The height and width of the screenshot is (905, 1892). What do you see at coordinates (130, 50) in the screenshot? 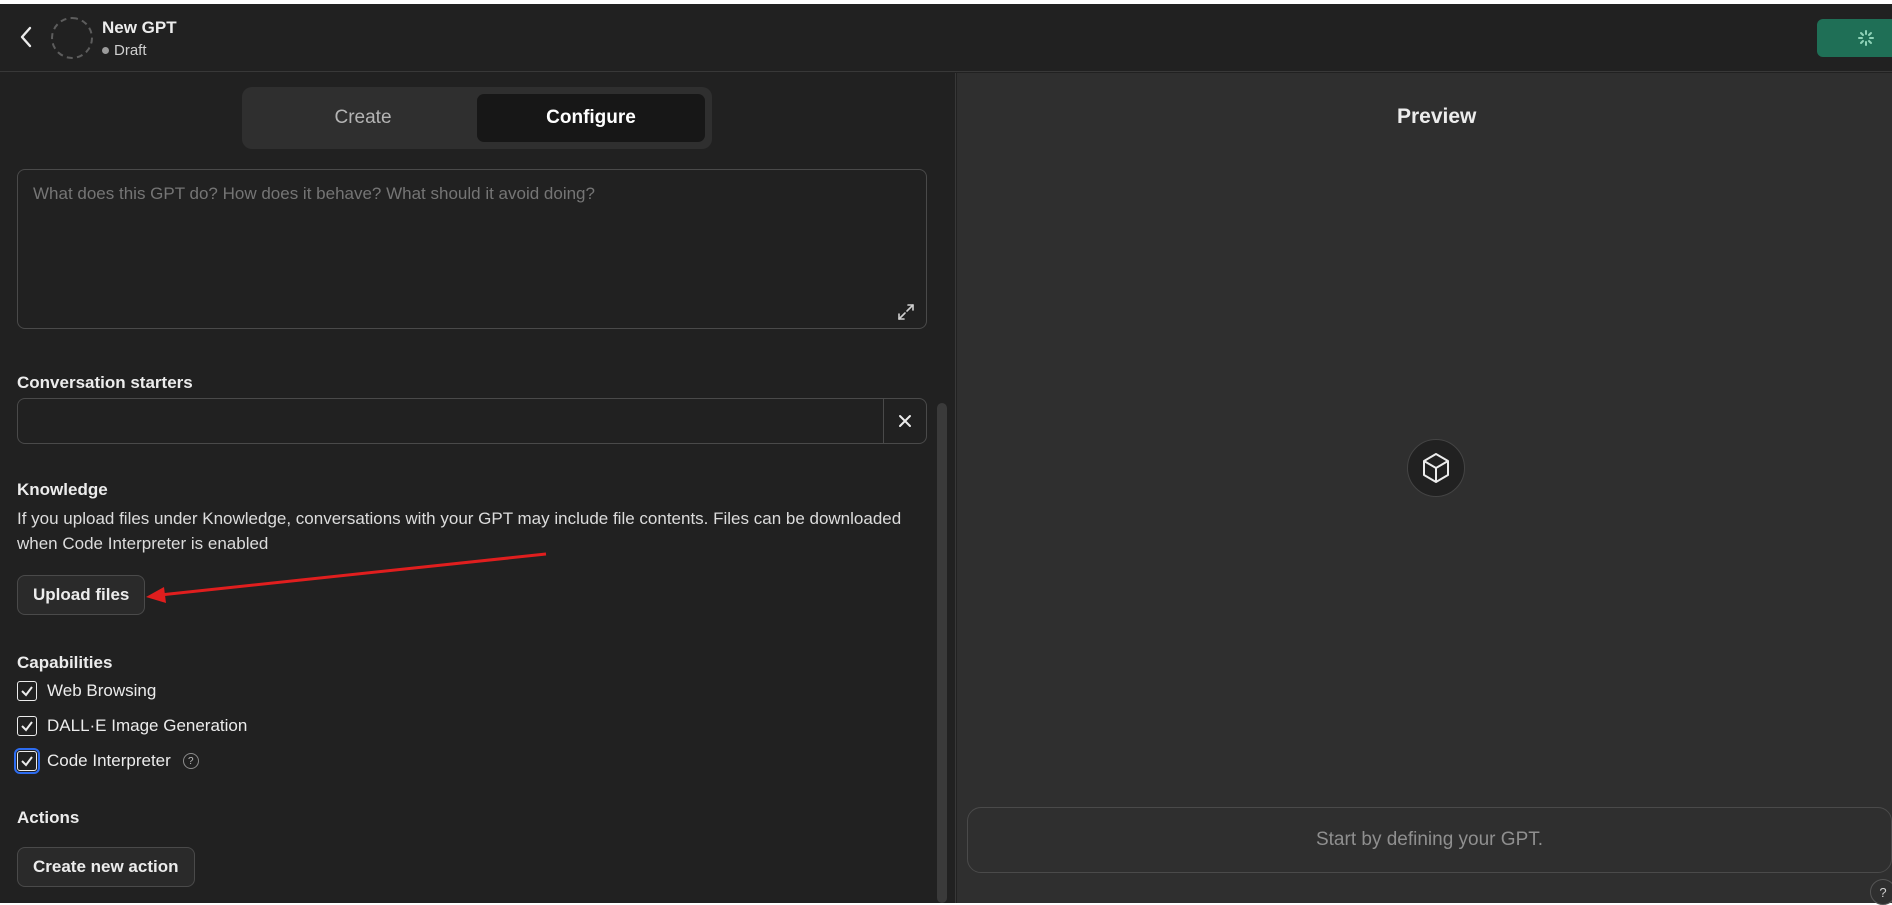
I see `status-label: Draft` at bounding box center [130, 50].